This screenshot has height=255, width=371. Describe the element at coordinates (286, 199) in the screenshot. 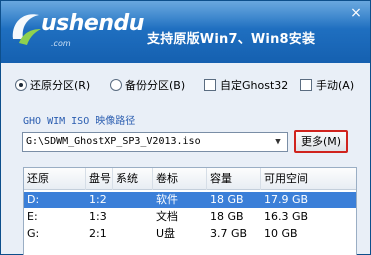

I see `cell-free: 17.9 GB` at that location.